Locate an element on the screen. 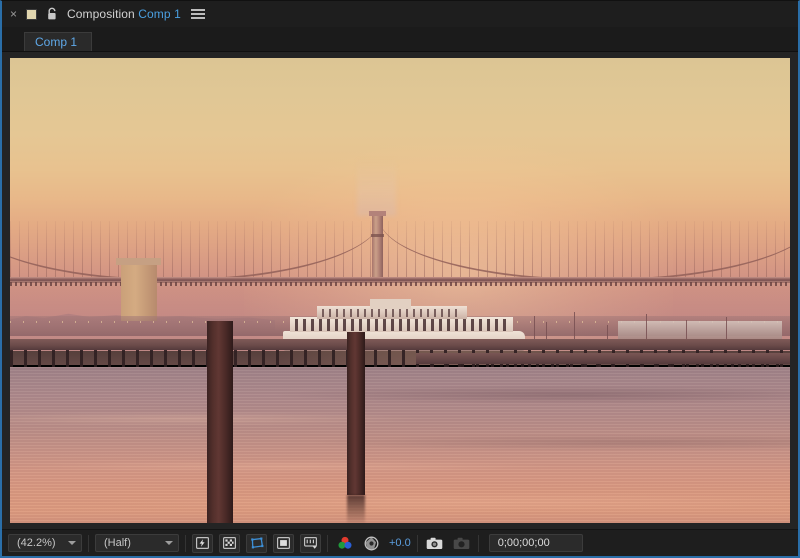  panel-title: Composition Comp 1 is located at coordinates (124, 14).